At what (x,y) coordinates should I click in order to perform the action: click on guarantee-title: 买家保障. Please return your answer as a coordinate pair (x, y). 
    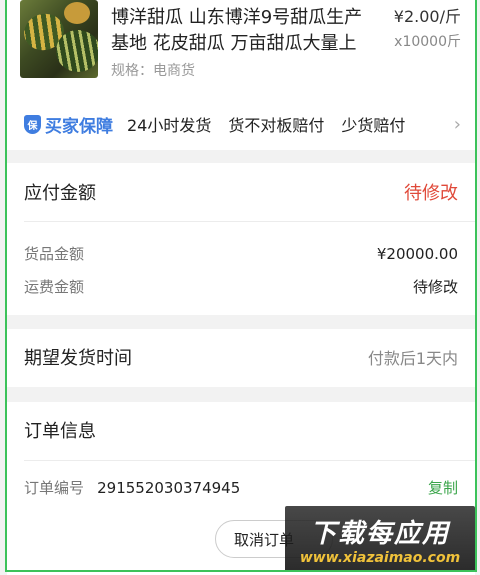
    Looking at the image, I should click on (79, 126).